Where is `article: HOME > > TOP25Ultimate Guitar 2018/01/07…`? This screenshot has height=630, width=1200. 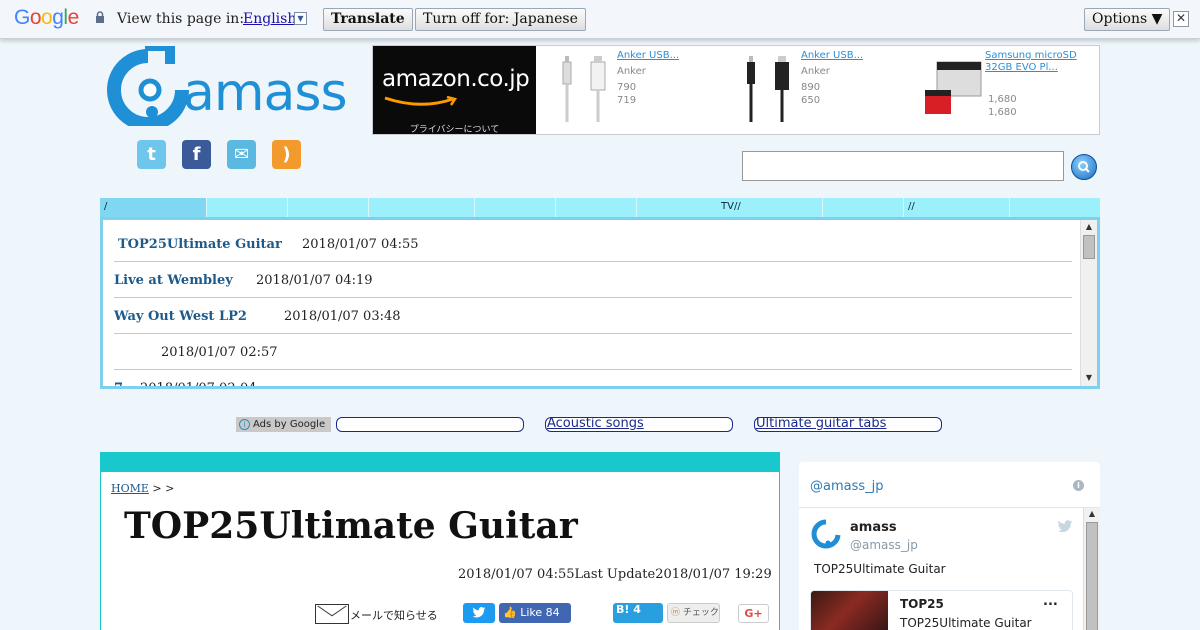
article: HOME > > TOP25Ultimate Guitar 2018/01/07… is located at coordinates (440, 551).